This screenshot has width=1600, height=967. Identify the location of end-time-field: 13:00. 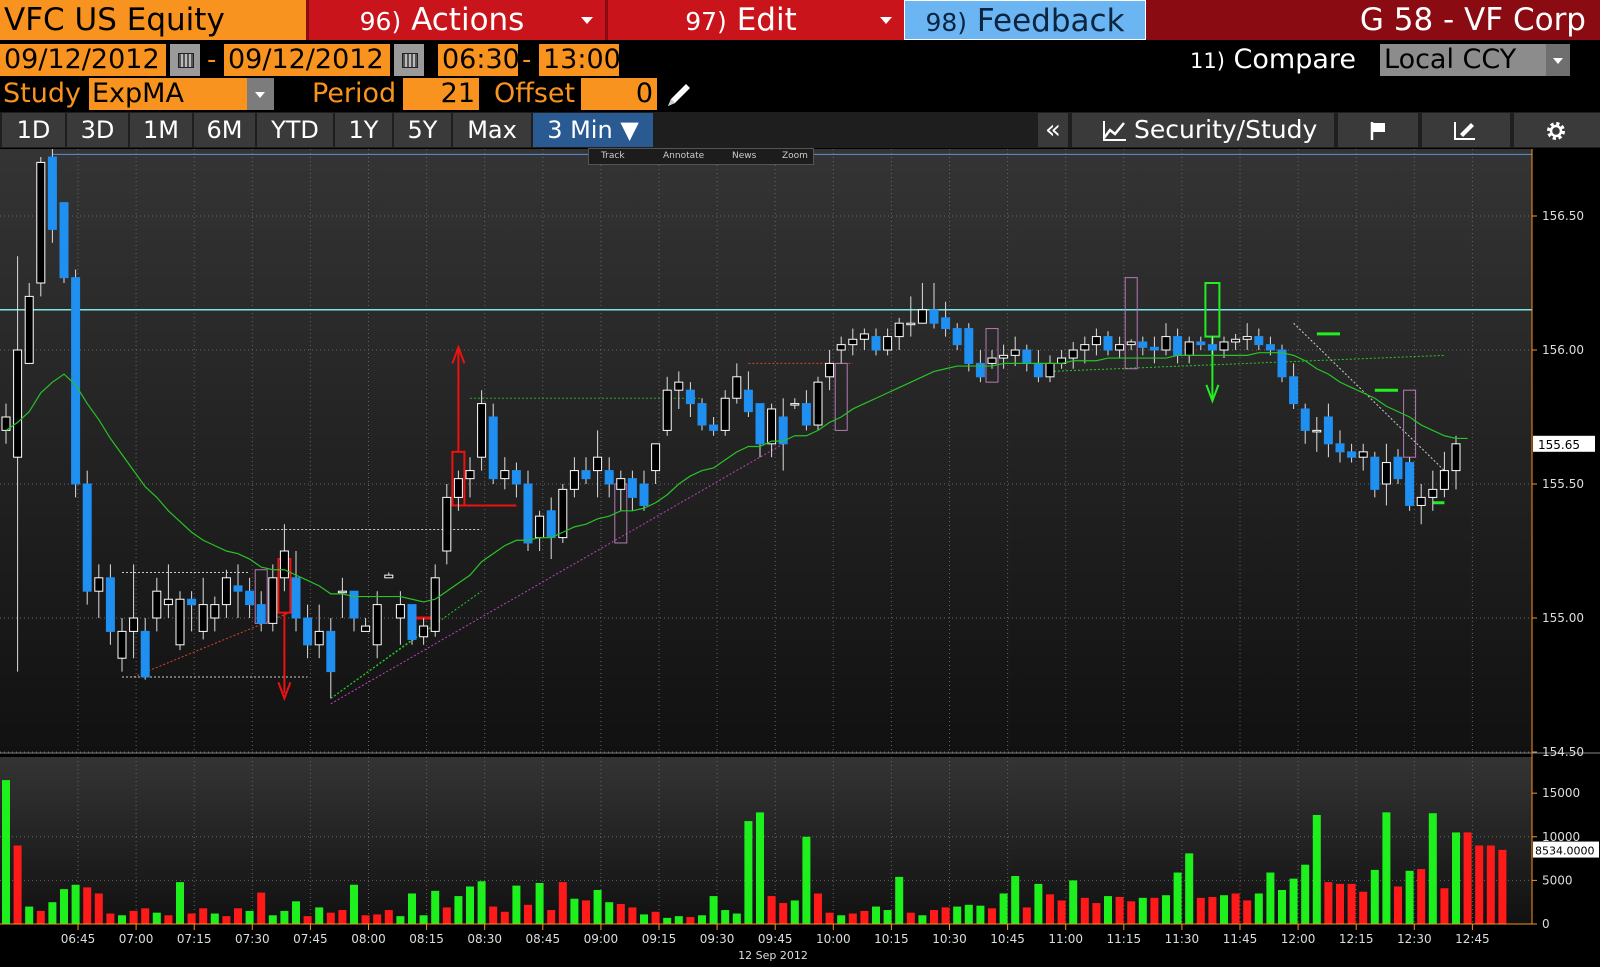
(580, 60).